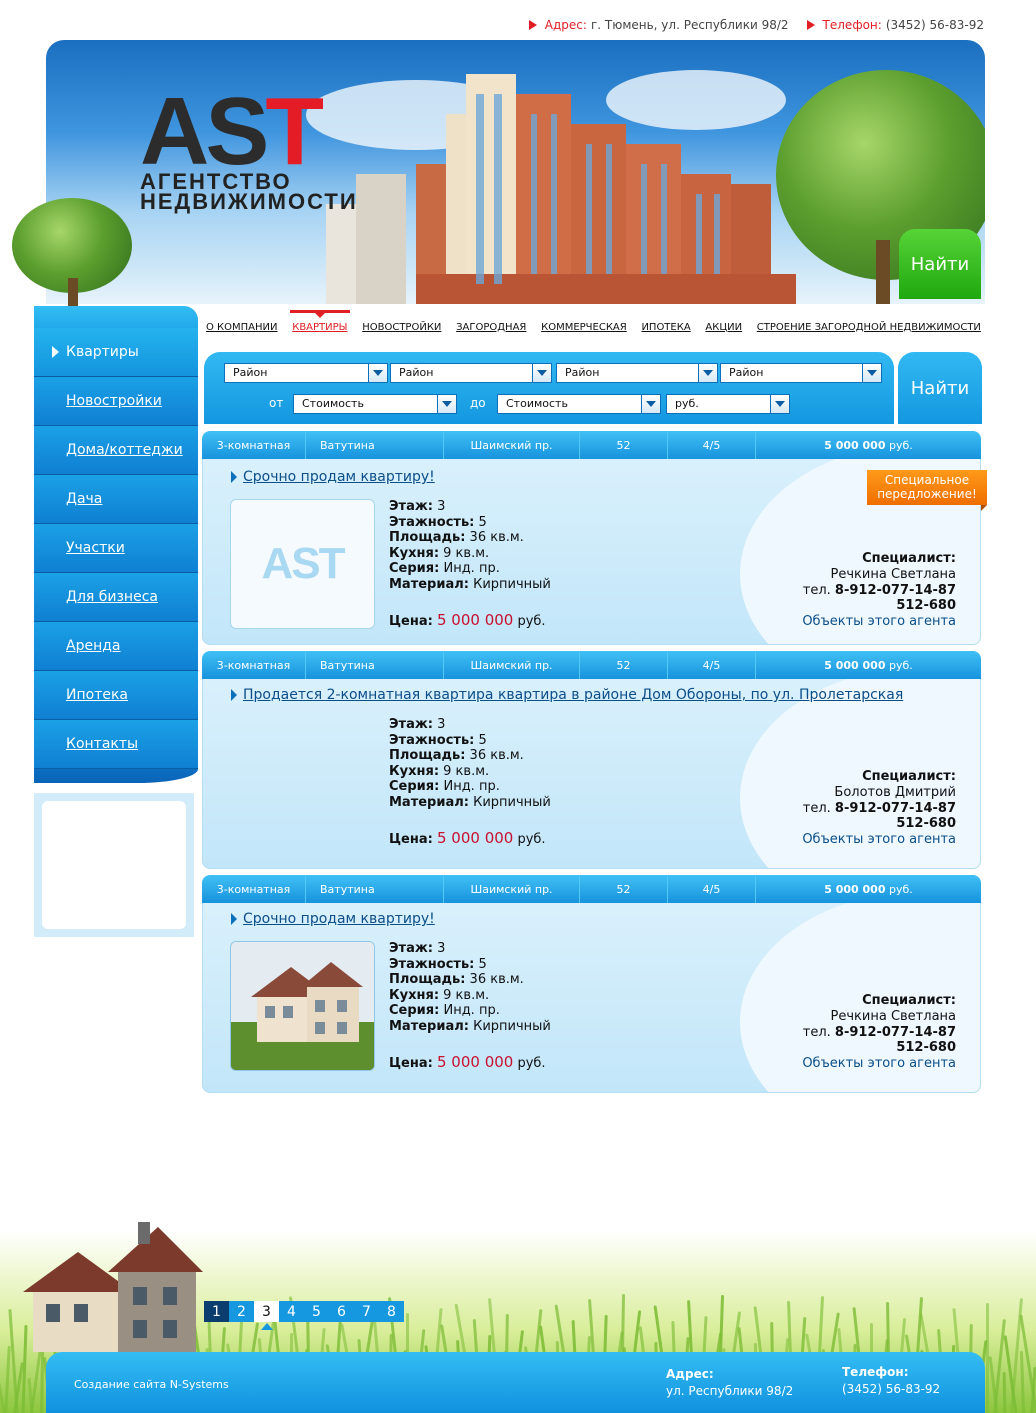  What do you see at coordinates (241, 1311) in the screenshot?
I see `page-link: 2` at bounding box center [241, 1311].